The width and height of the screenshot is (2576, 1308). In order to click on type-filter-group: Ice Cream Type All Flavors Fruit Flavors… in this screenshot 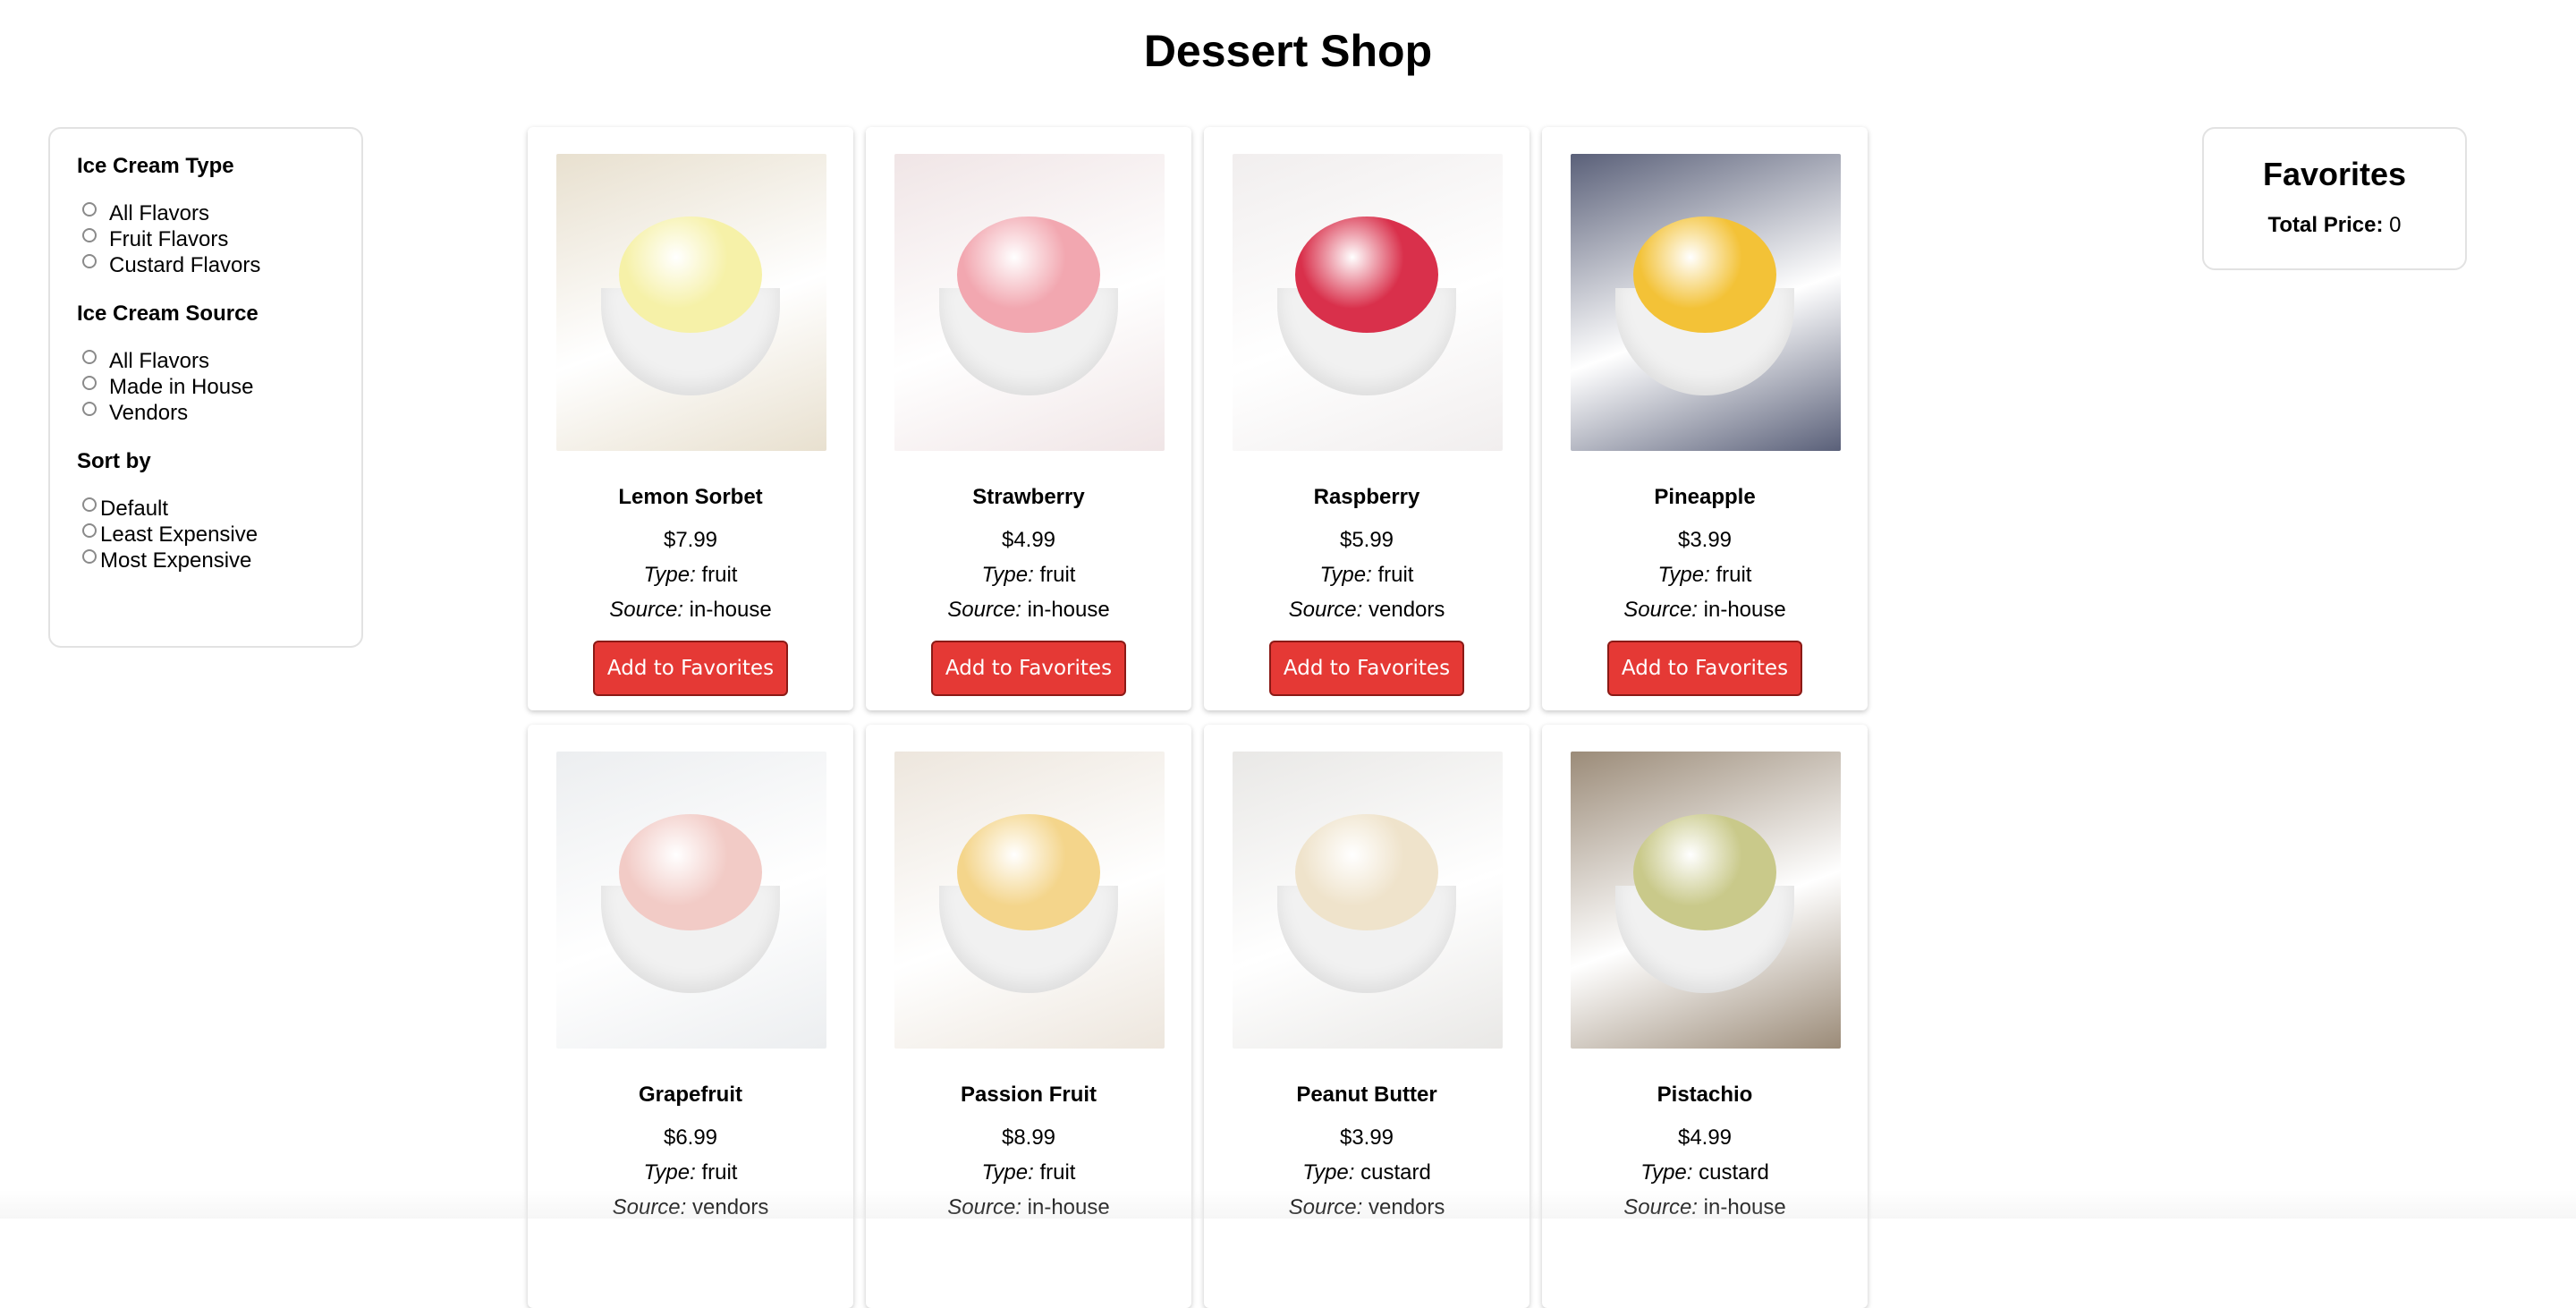, I will do `click(219, 216)`.